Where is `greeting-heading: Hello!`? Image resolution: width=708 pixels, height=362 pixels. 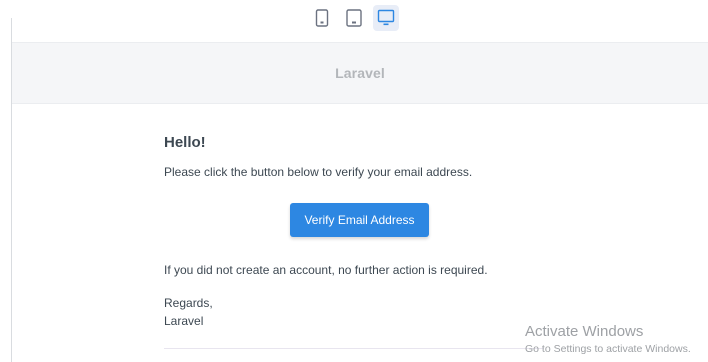
greeting-heading: Hello! is located at coordinates (185, 142).